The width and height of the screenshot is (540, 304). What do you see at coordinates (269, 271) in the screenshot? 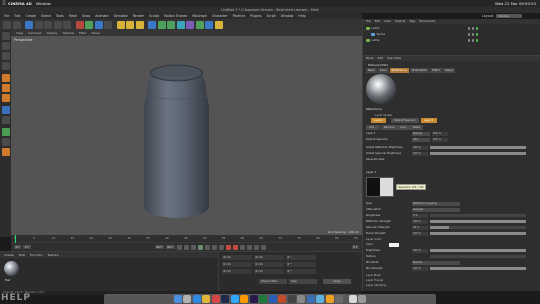
I see `size-z-field: 0 cm` at bounding box center [269, 271].